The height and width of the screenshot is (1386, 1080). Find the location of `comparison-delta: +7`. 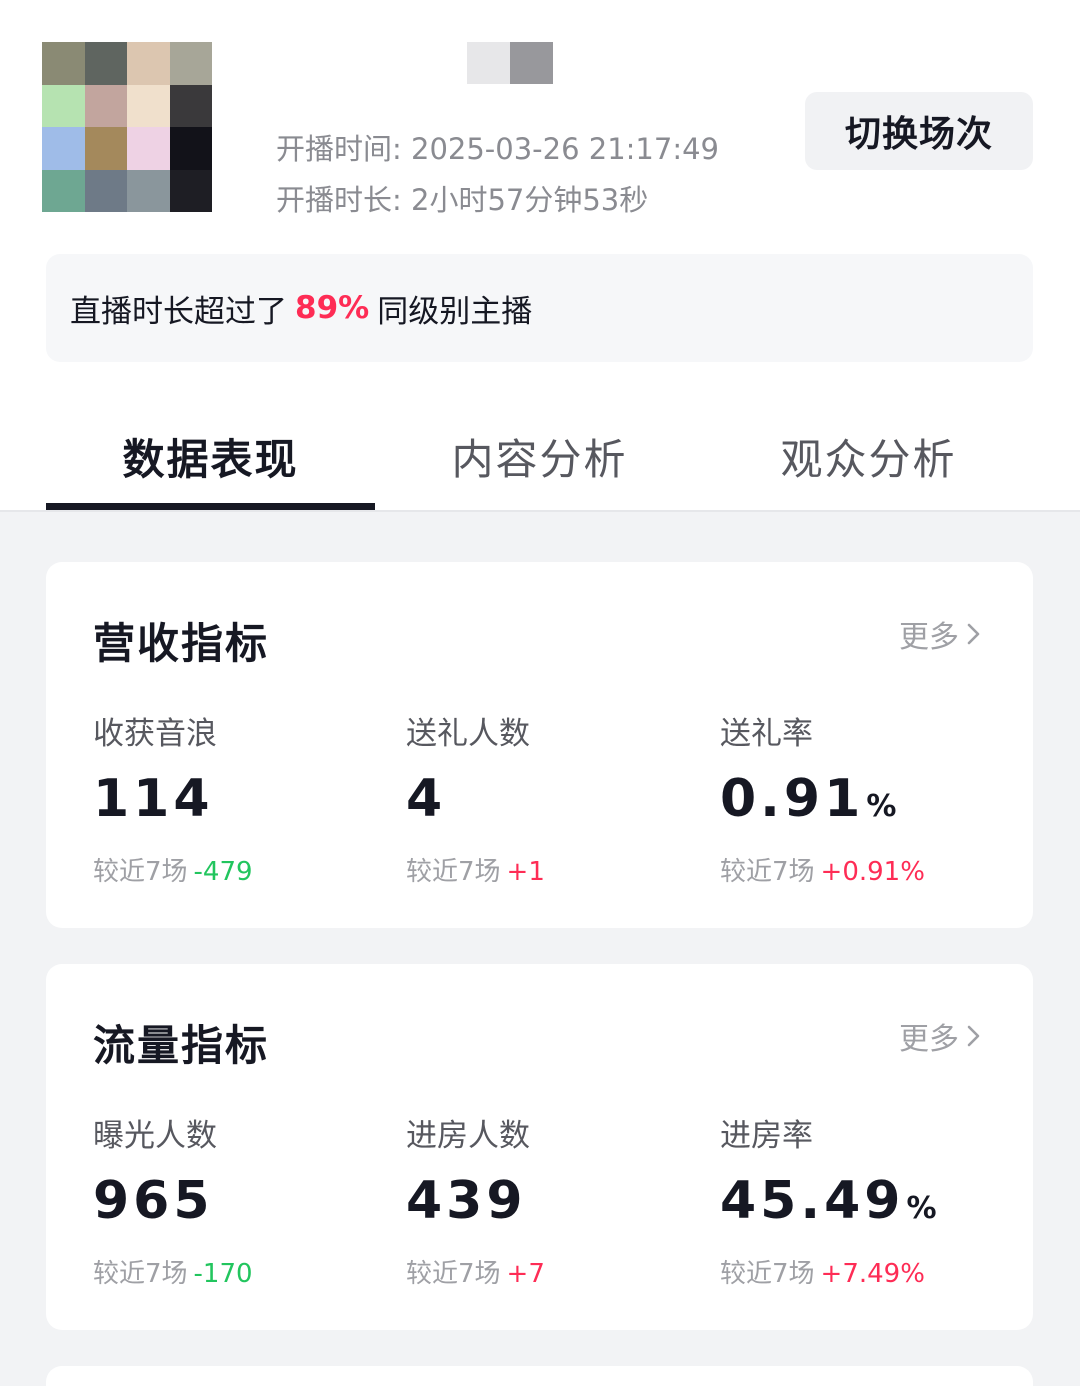

comparison-delta: +7 is located at coordinates (525, 1274).